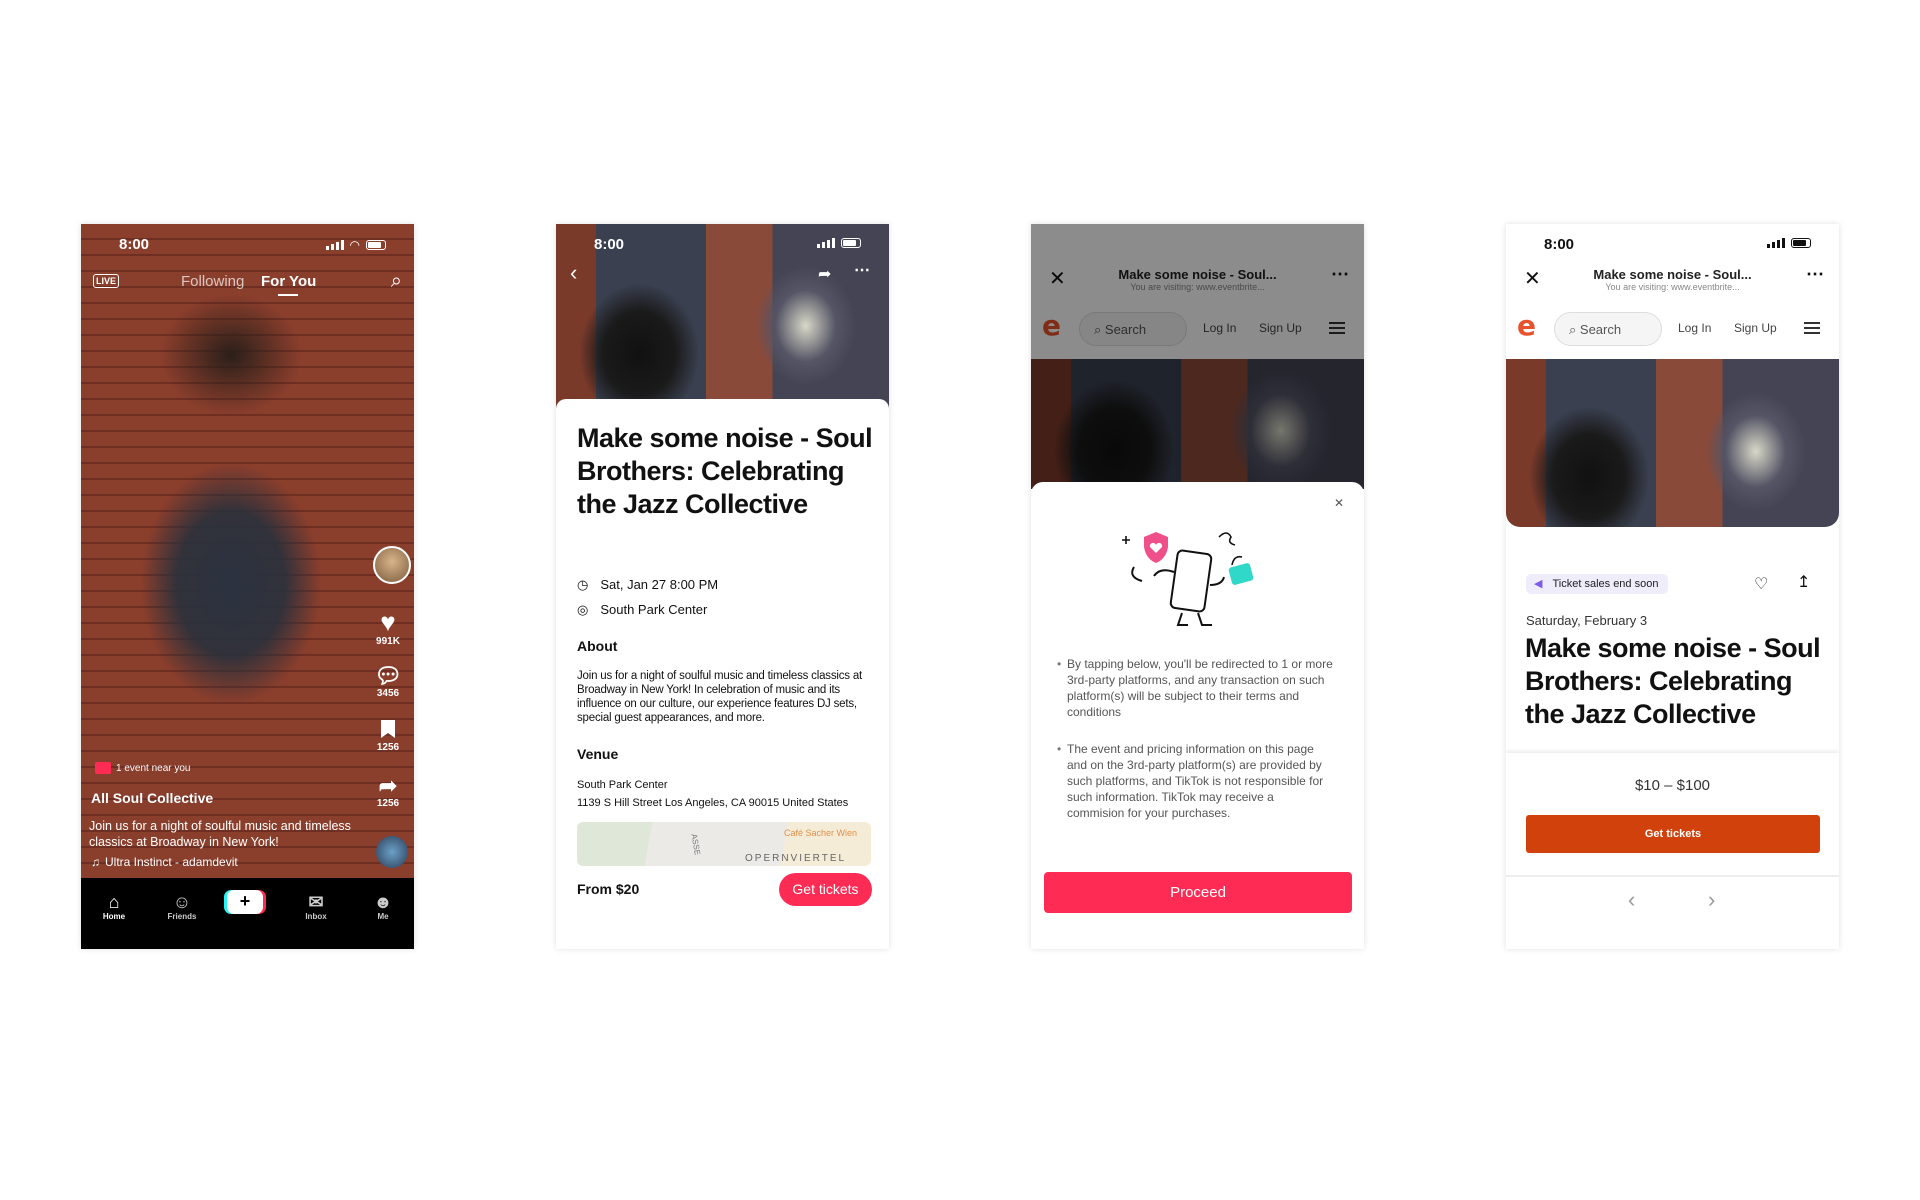 Image resolution: width=1920 pixels, height=1200 pixels. Describe the element at coordinates (659, 584) in the screenshot. I see `event-date: Sat, Jan 27 8:00 PM` at that location.